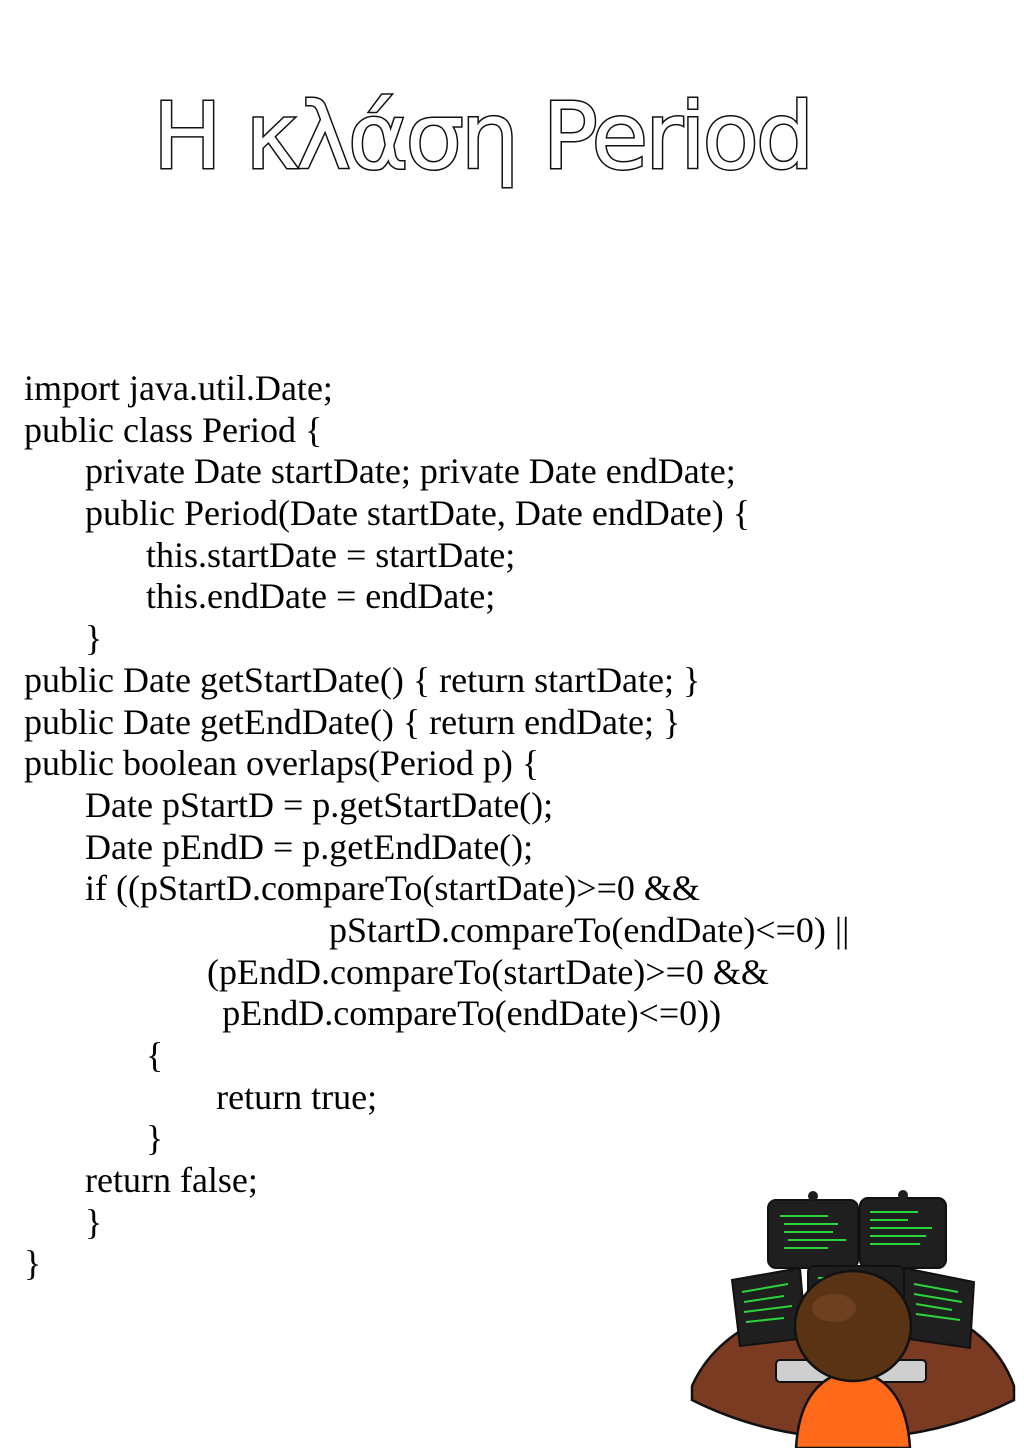 This screenshot has width=1024, height=1448. What do you see at coordinates (853, 1326) in the screenshot?
I see `person-hair` at bounding box center [853, 1326].